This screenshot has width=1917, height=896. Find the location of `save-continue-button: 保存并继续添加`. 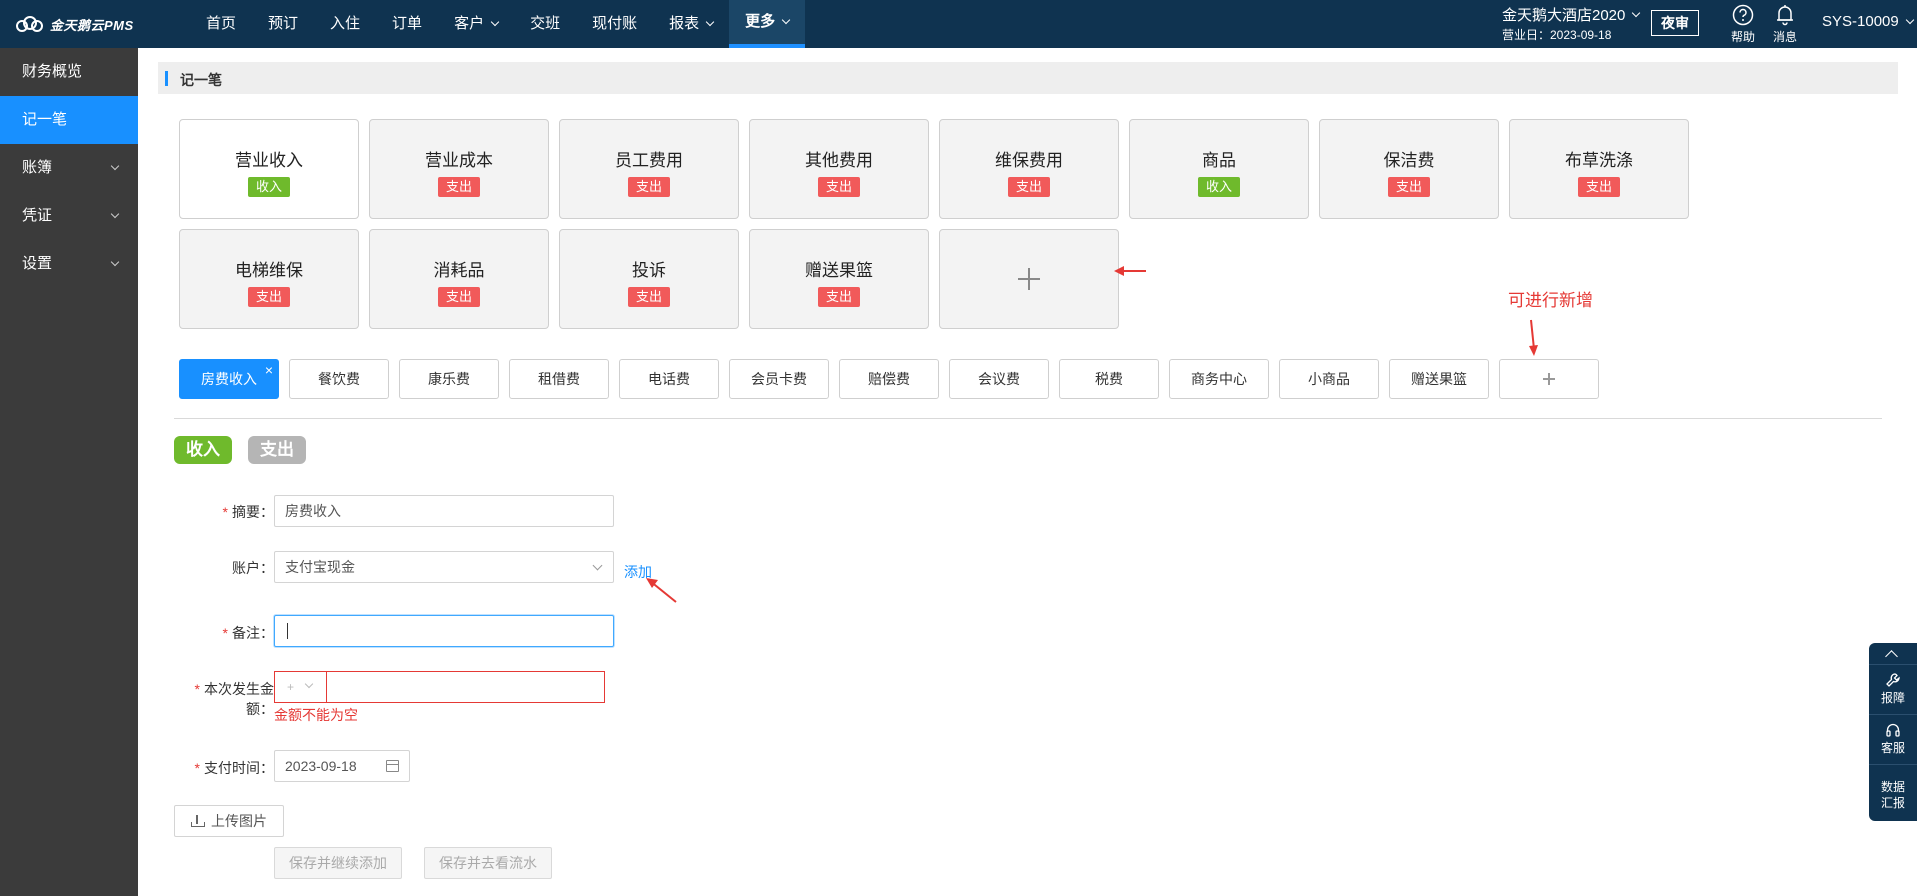

save-continue-button: 保存并继续添加 is located at coordinates (338, 863).